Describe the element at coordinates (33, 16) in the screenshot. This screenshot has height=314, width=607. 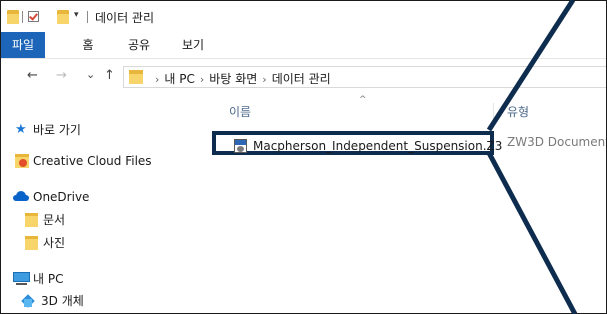
I see `properties-check-icon` at that location.